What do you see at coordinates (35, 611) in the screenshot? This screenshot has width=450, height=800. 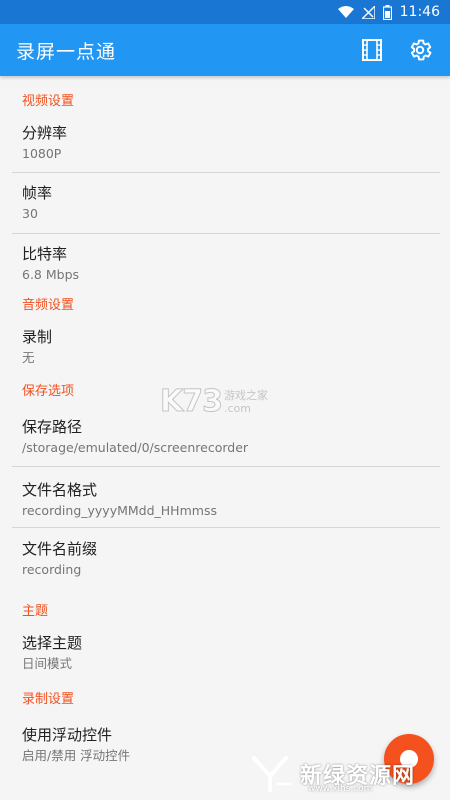 I see `section-header-theme: 主题` at bounding box center [35, 611].